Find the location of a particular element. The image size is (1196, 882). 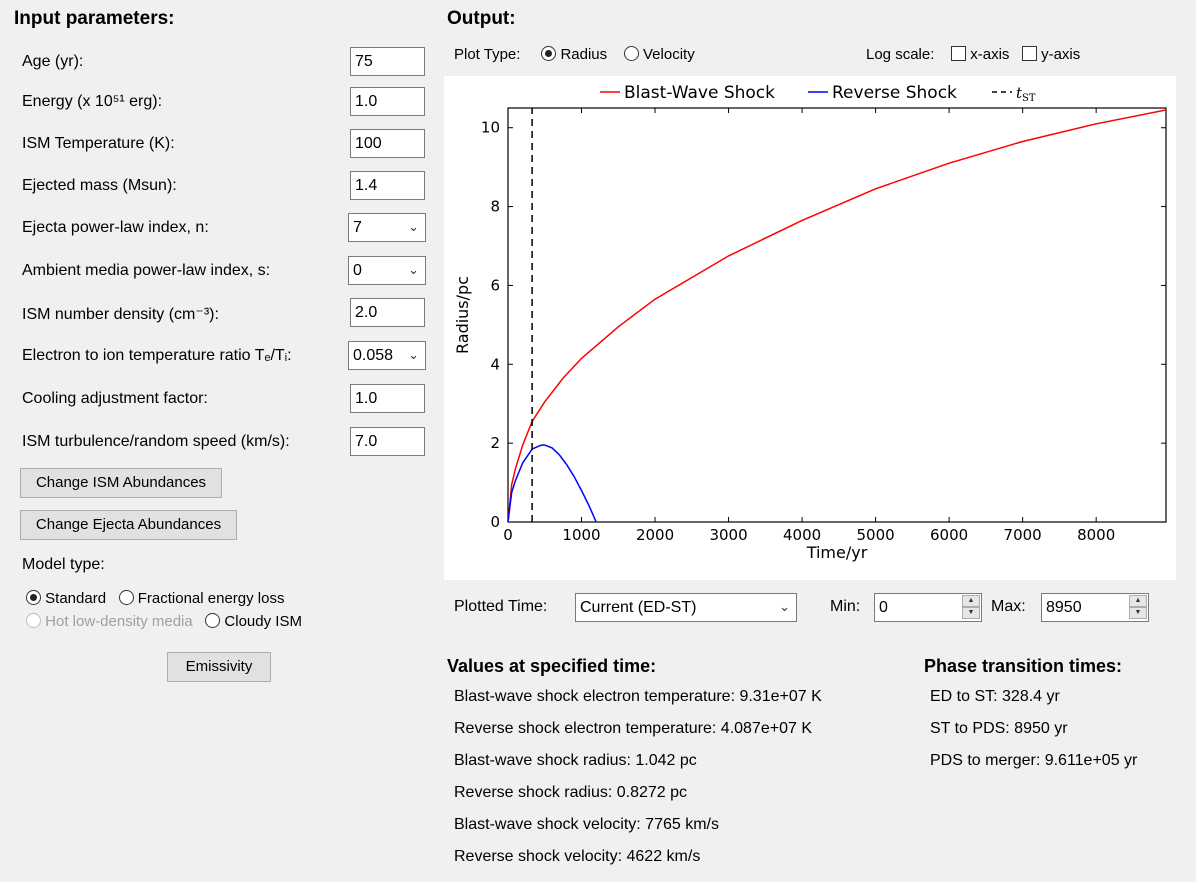

field-select-value: 0 is located at coordinates (357, 270).